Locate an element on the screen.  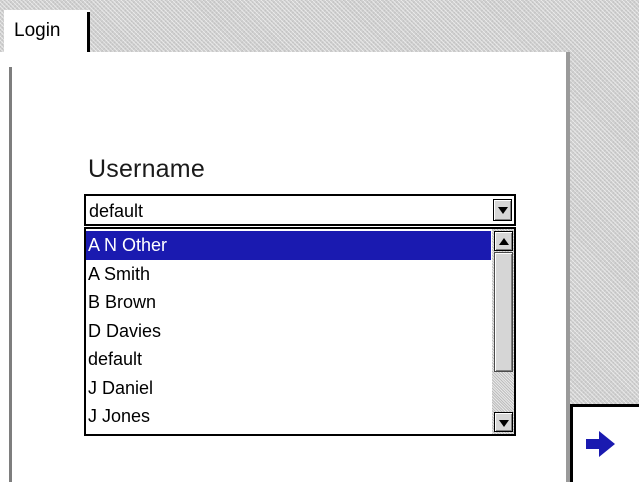
dropdown-item: J Jones is located at coordinates (288, 416).